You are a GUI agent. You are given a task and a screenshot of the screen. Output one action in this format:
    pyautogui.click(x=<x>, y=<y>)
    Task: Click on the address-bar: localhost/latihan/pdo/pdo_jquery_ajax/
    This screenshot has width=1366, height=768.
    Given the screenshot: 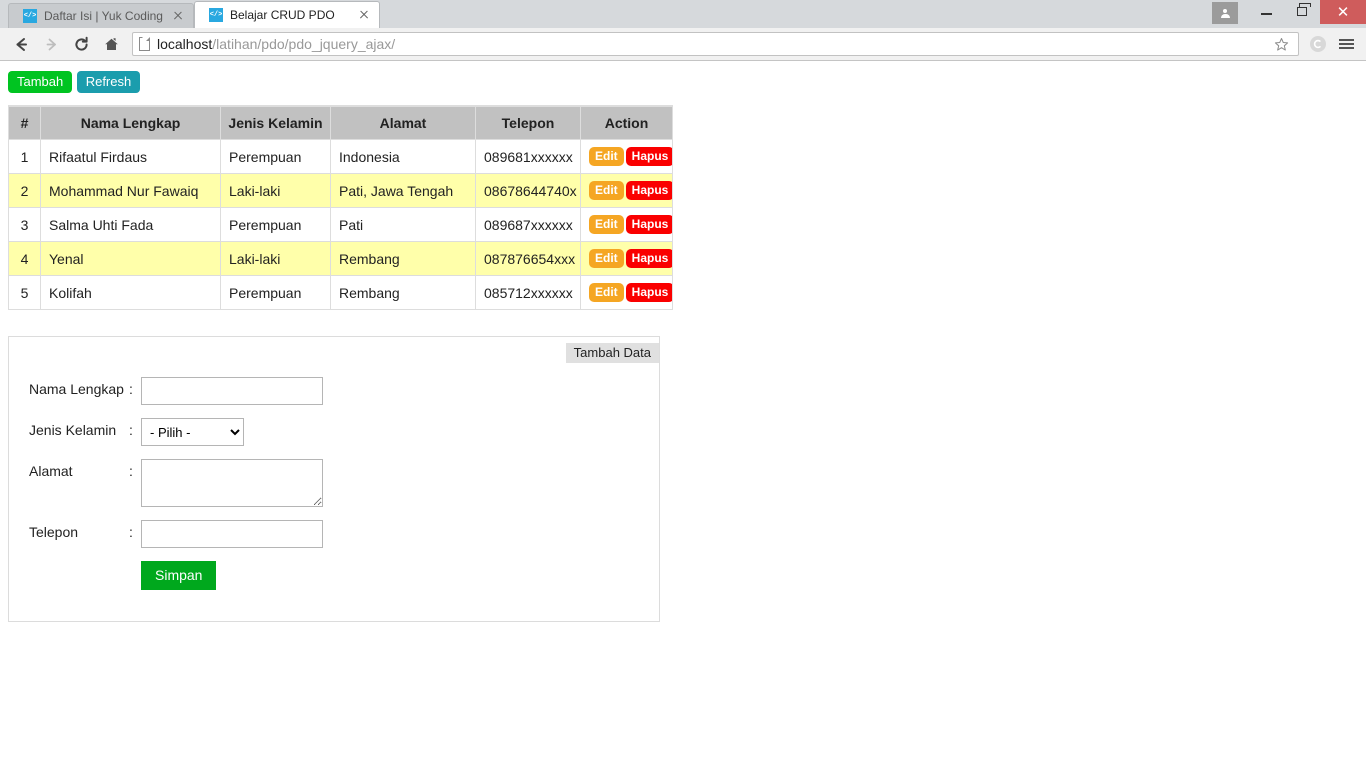 What is the action you would take?
    pyautogui.click(x=715, y=44)
    